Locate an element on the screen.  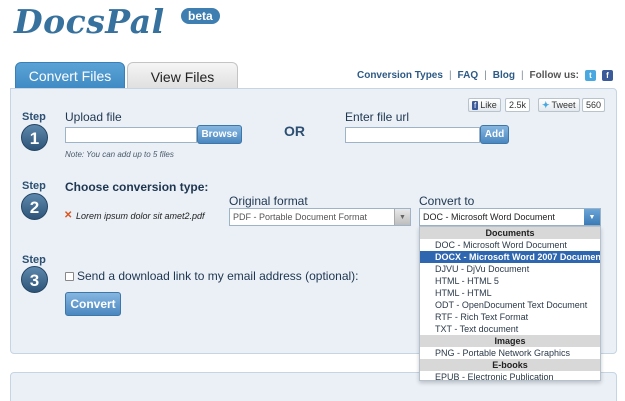
tweet-count: 560 is located at coordinates (594, 105).